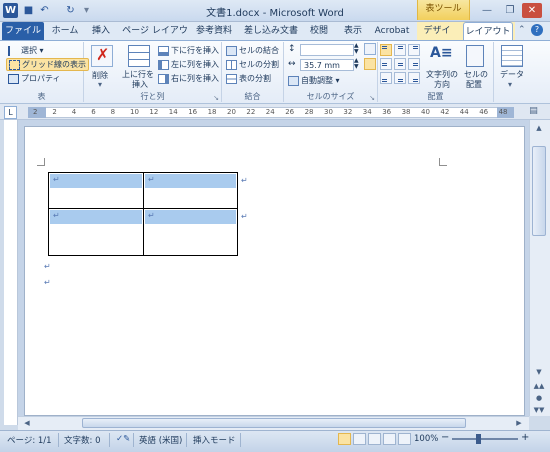  What do you see at coordinates (152, 96) in the screenshot?
I see `group-label-rows-columns: 行と列` at bounding box center [152, 96].